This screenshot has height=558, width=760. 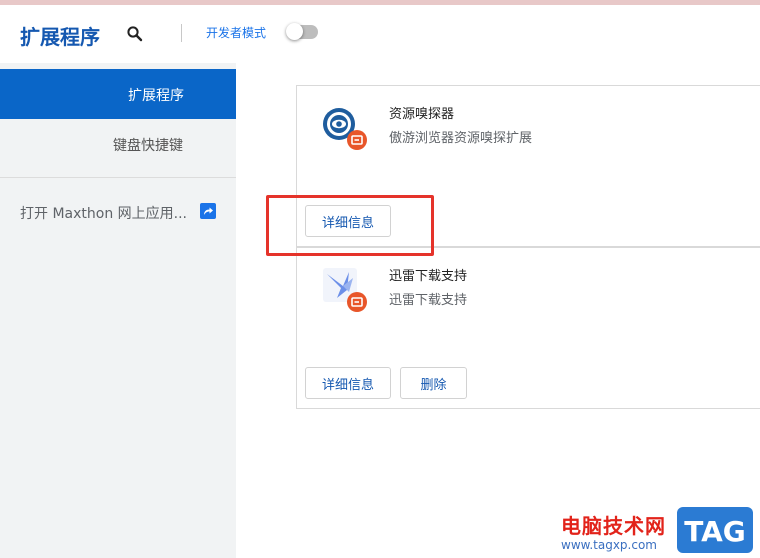 What do you see at coordinates (433, 383) in the screenshot?
I see `remove-button: 删除` at bounding box center [433, 383].